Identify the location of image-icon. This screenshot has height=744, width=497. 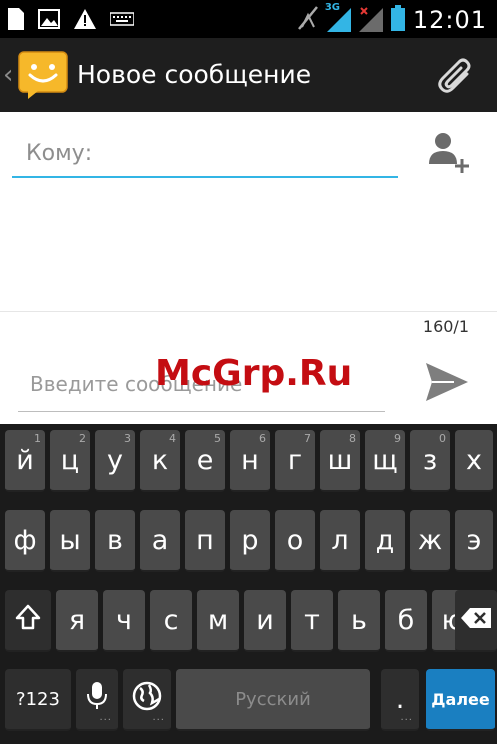
(49, 21).